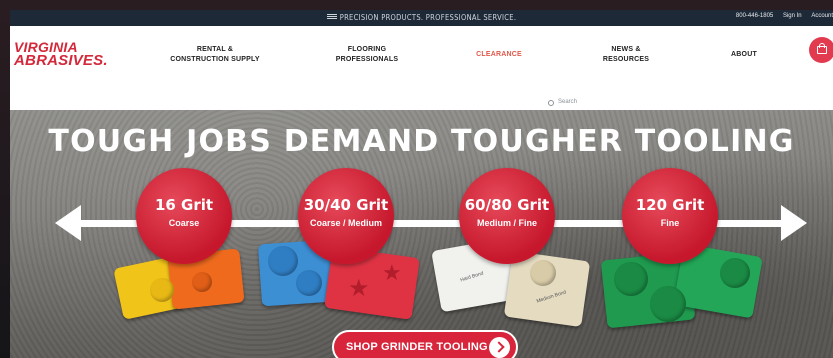 This screenshot has height=358, width=833. What do you see at coordinates (499, 347) in the screenshot?
I see `chevron-right-icon` at bounding box center [499, 347].